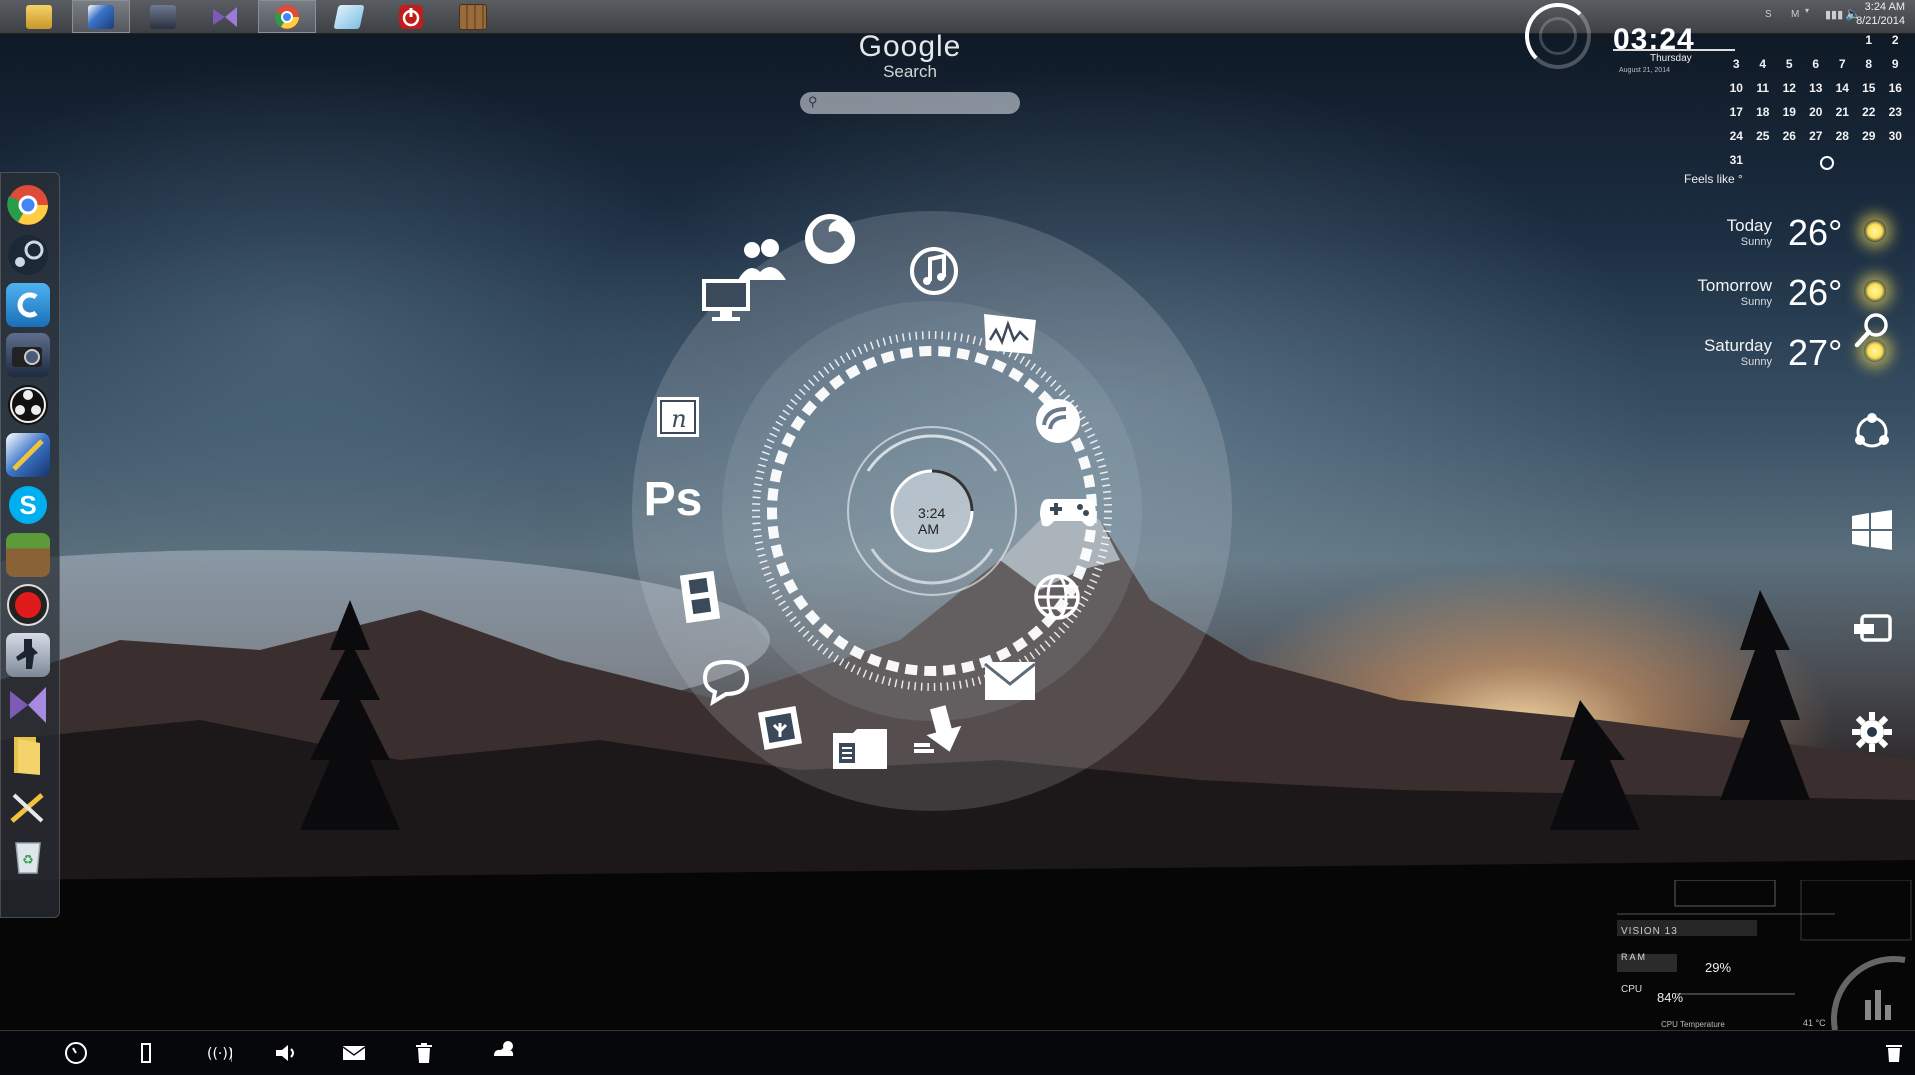 This screenshot has height=1075, width=1915. I want to click on language-indicator: S, so click(1768, 14).